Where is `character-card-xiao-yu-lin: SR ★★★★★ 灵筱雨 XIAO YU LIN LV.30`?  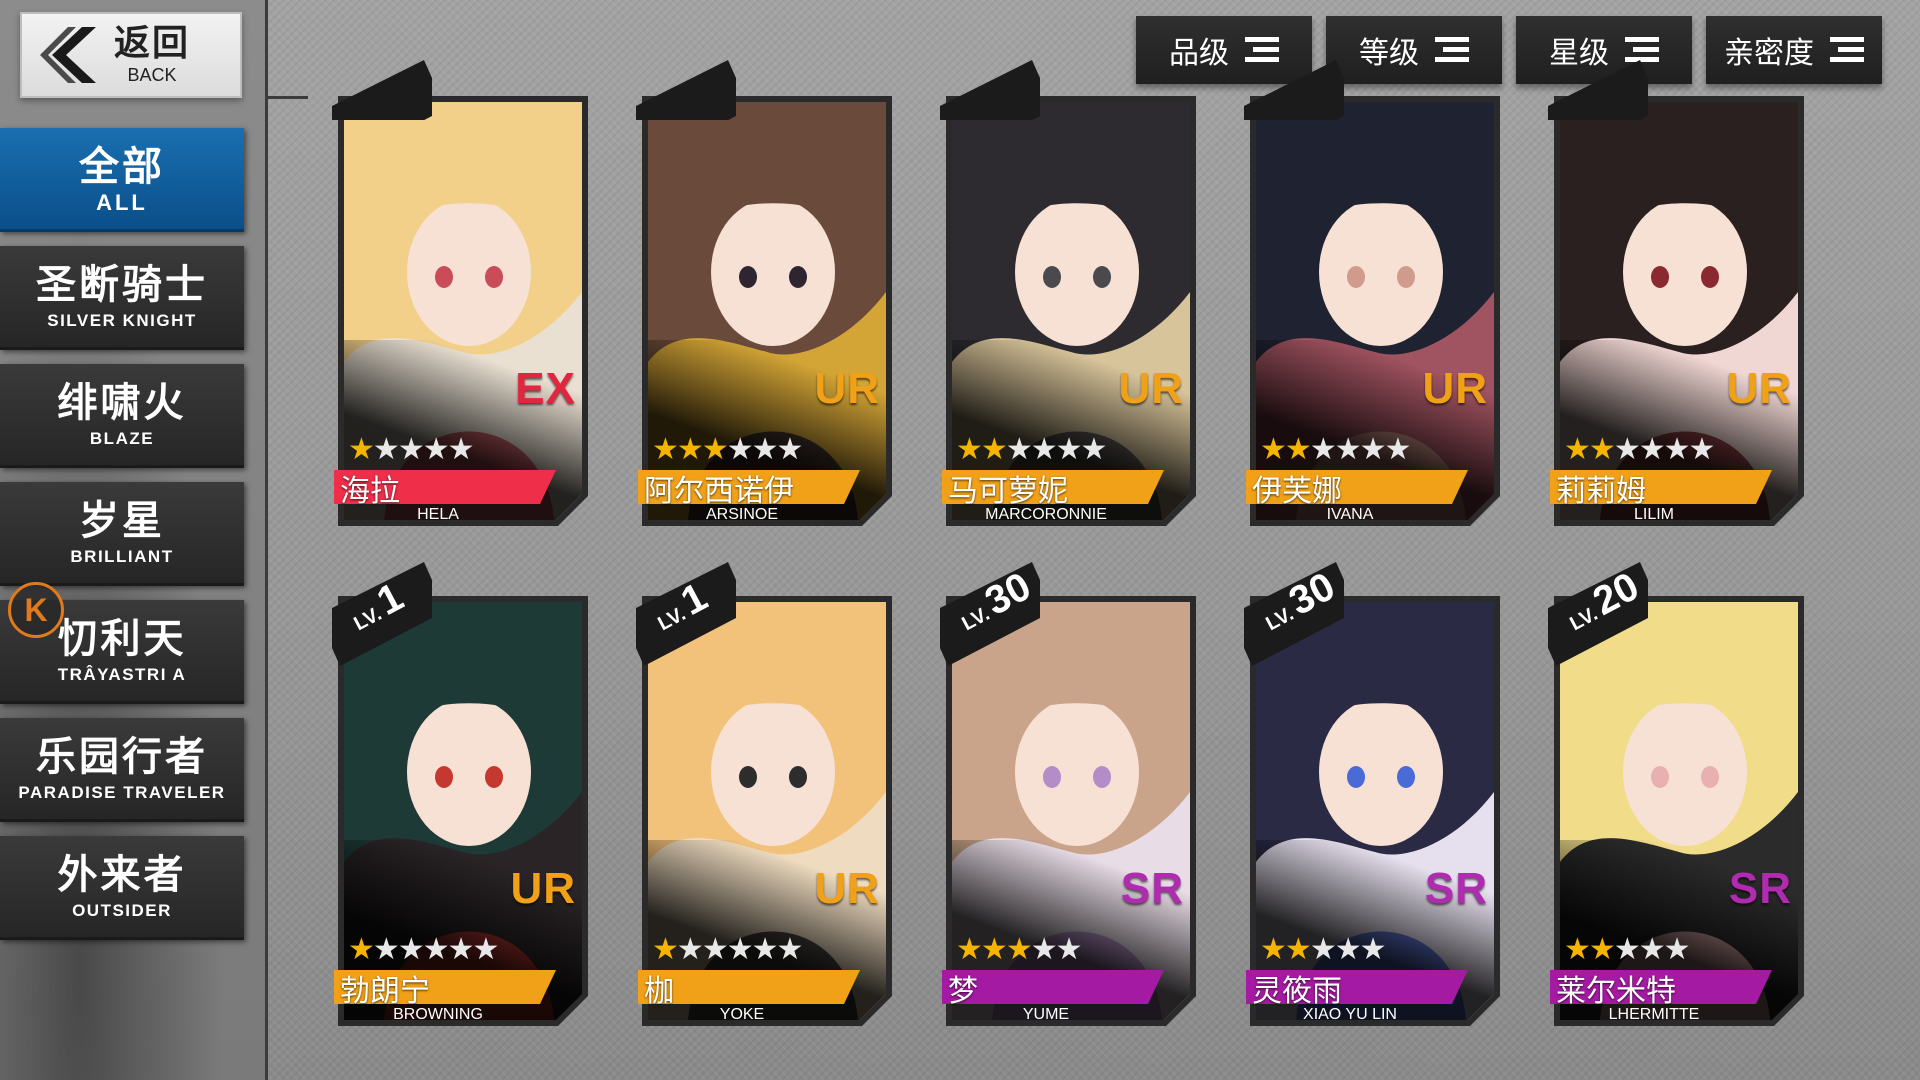
character-card-xiao-yu-lin: SR ★★★★★ 灵筱雨 XIAO YU LIN LV.30 is located at coordinates (1372, 794).